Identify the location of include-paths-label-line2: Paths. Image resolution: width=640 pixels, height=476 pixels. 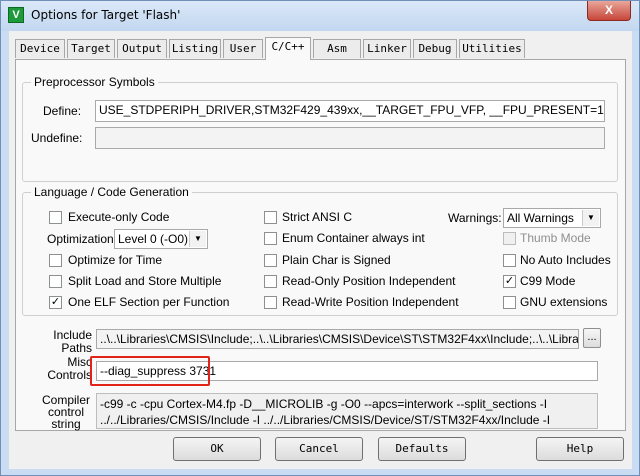
(76, 348).